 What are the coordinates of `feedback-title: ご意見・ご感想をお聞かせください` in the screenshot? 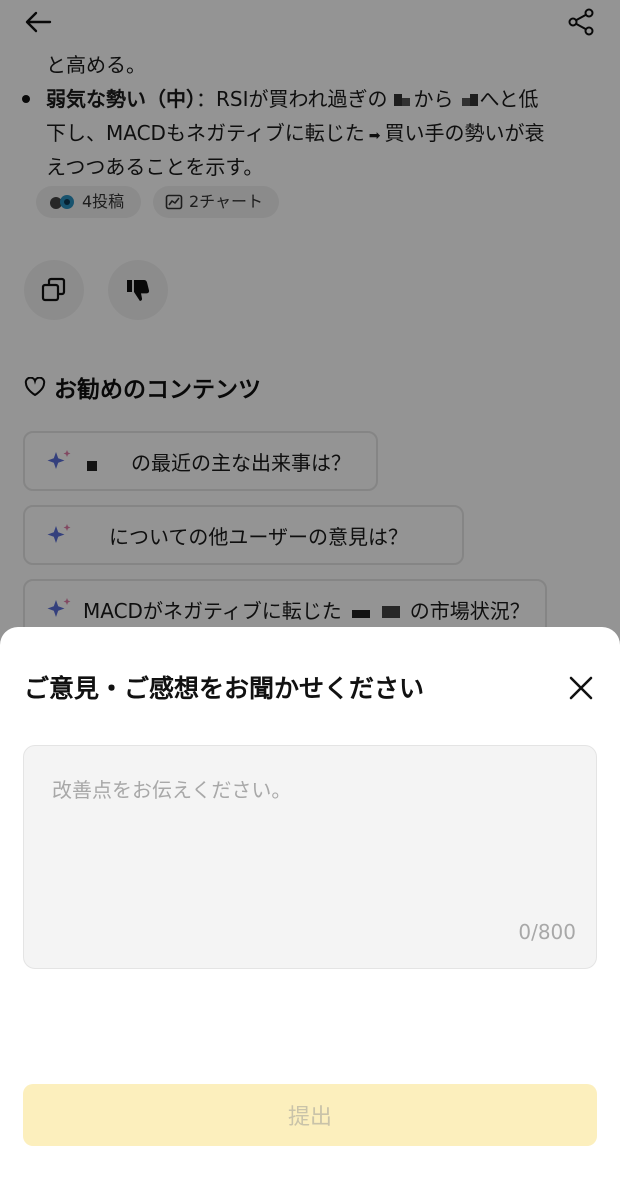 It's located at (224, 688).